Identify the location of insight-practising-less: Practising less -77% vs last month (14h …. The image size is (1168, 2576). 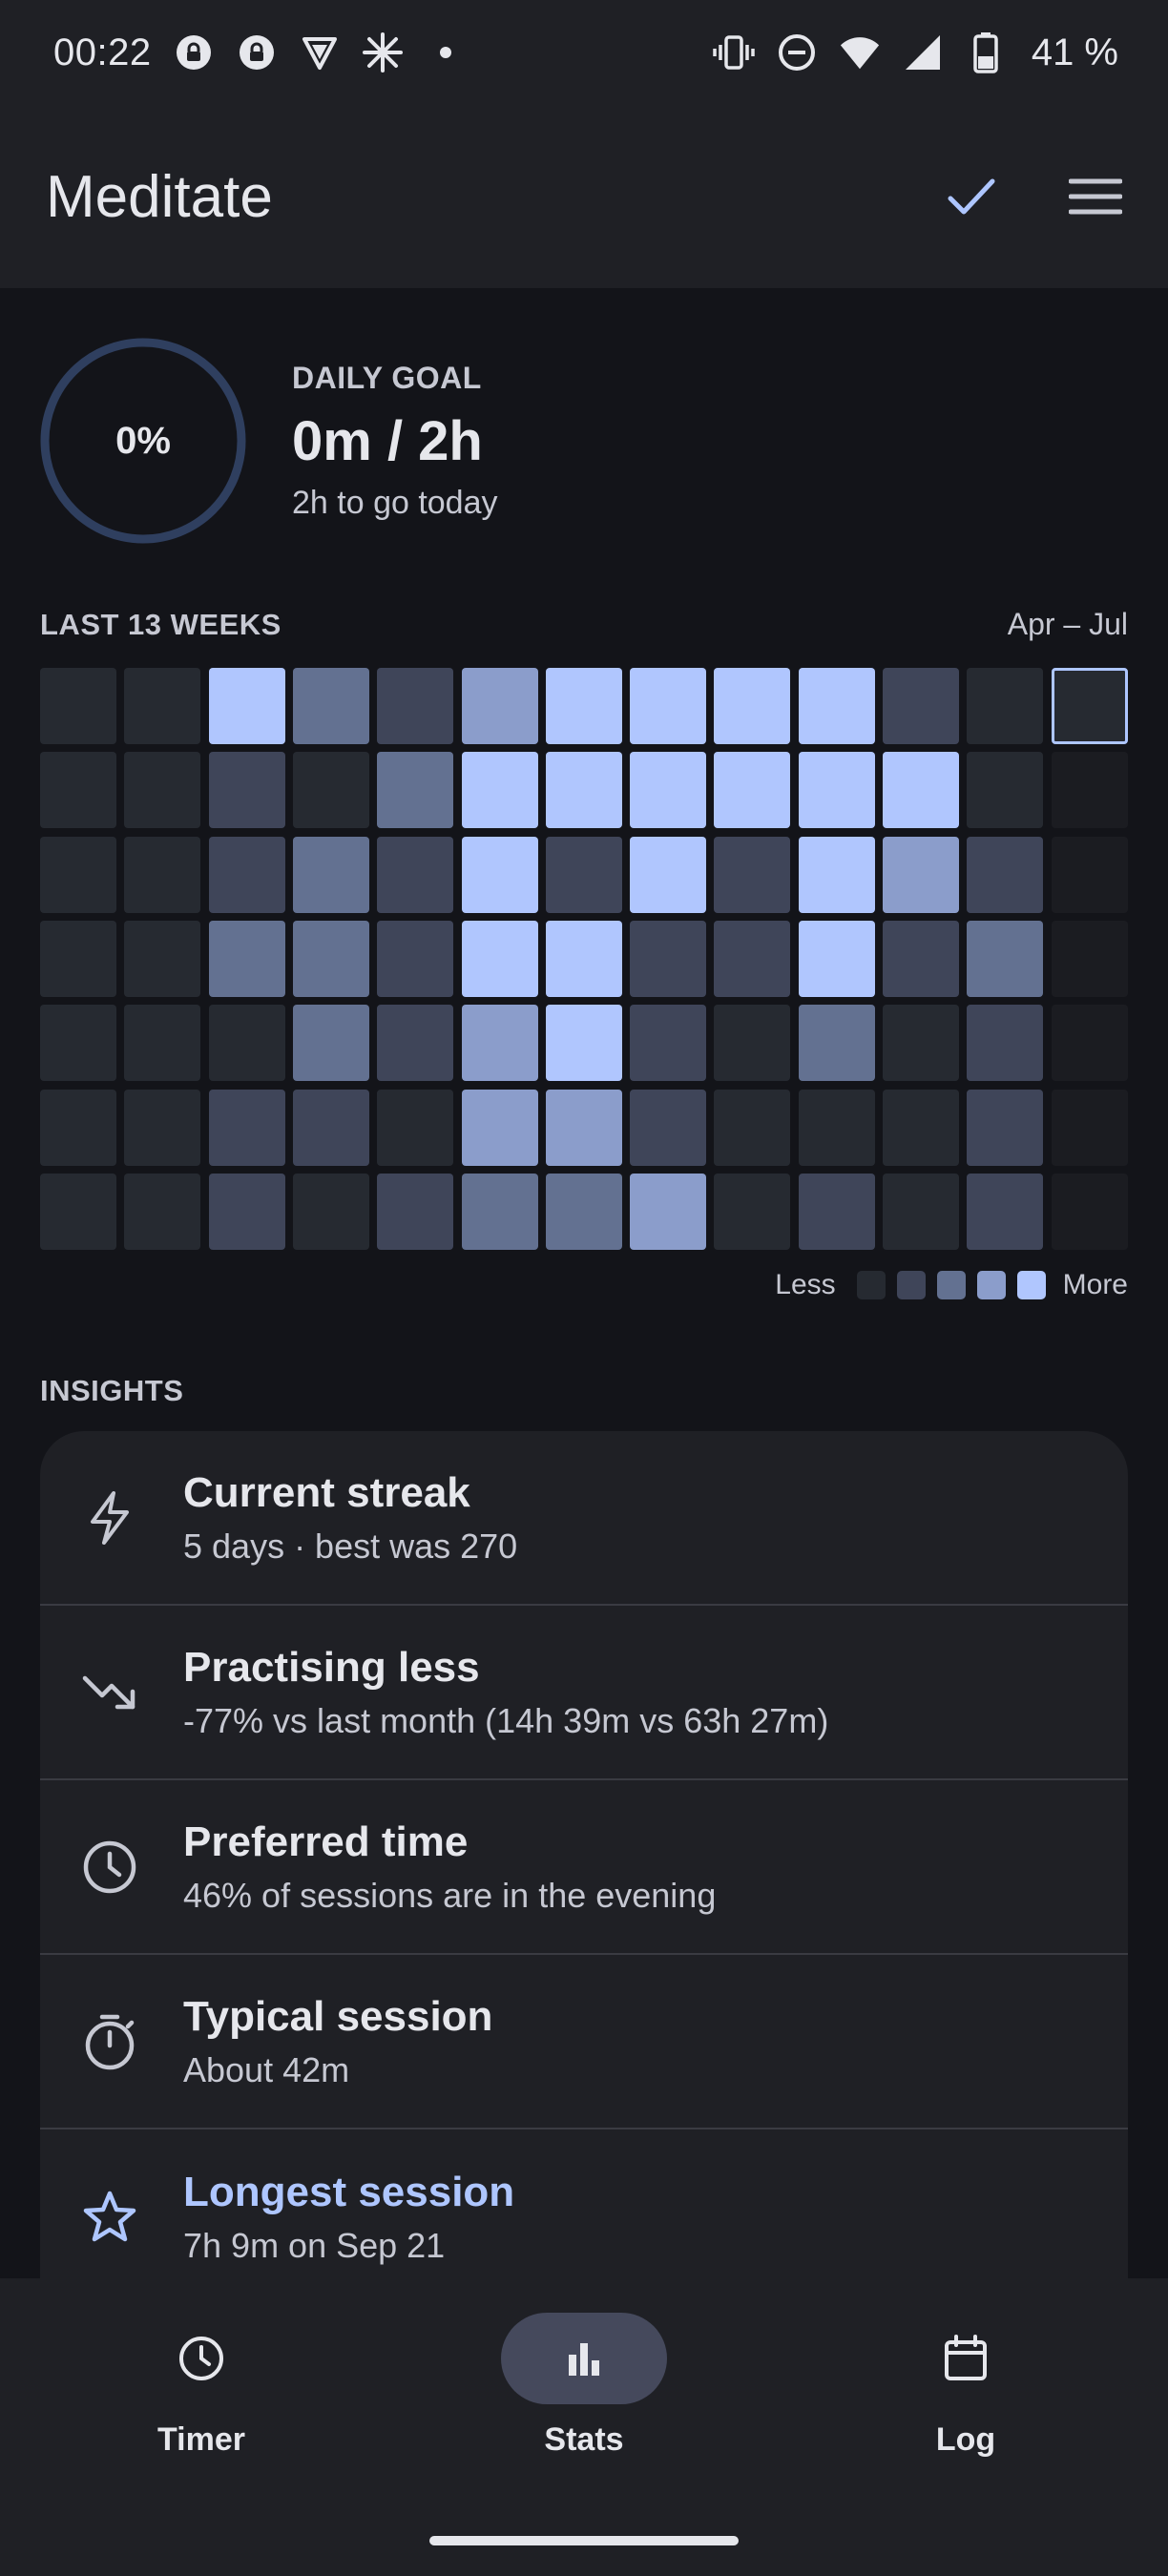
(584, 1693).